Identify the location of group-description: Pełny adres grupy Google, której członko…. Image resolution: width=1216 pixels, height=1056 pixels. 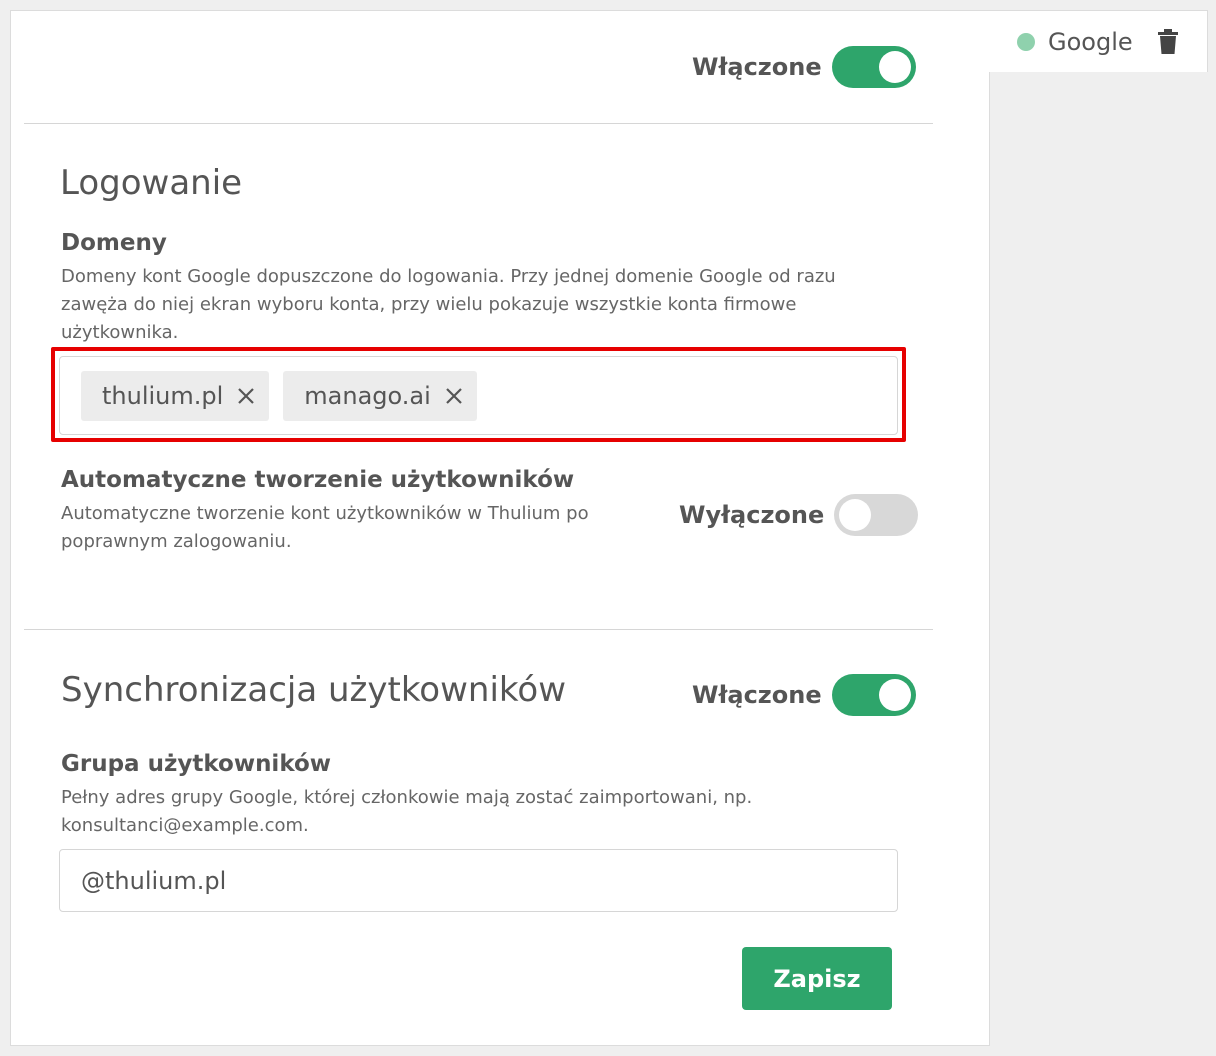
(406, 812).